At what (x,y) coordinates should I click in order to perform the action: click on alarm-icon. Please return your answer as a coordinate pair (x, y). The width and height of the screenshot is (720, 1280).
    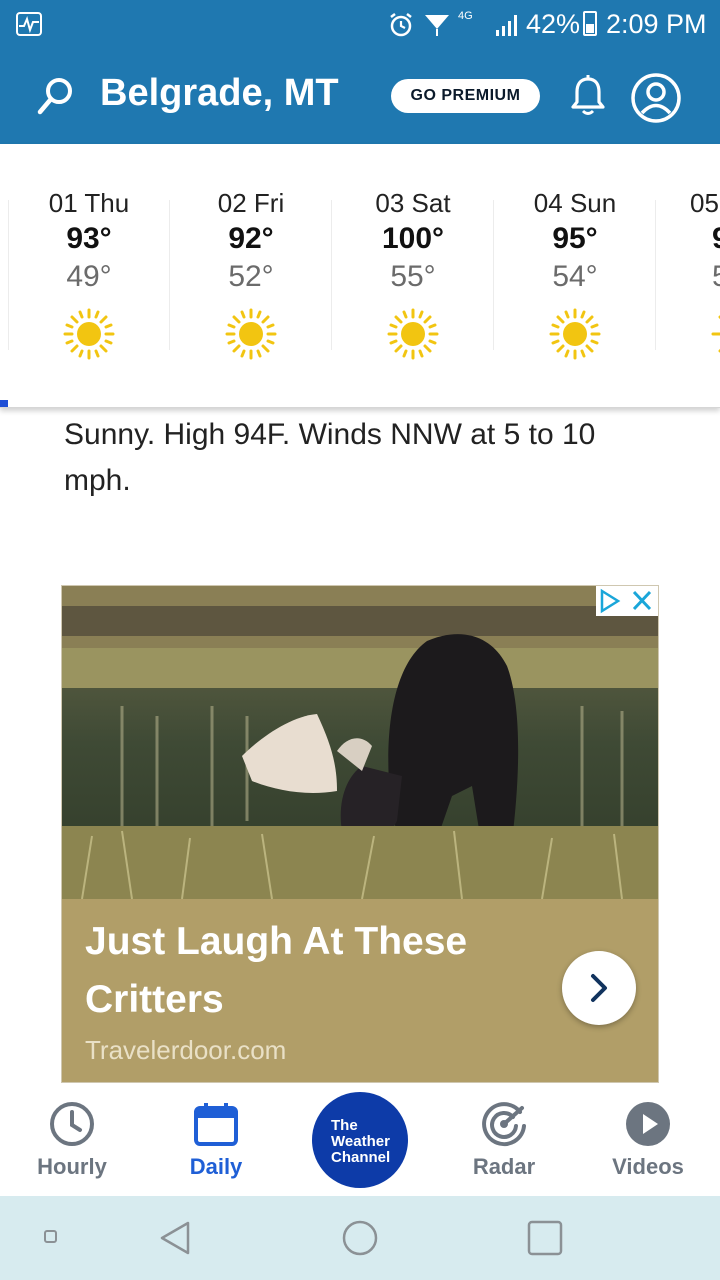
    Looking at the image, I should click on (401, 25).